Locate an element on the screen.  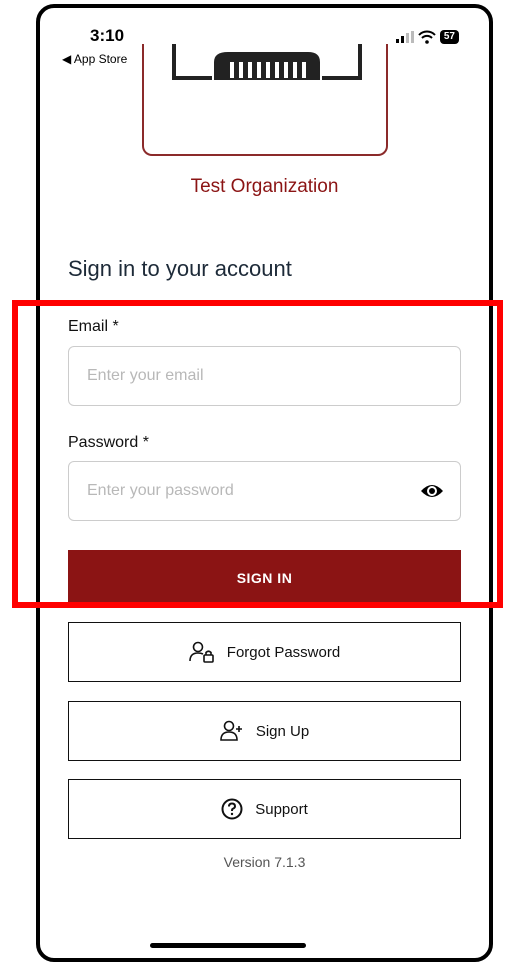
wifi-icon is located at coordinates (427, 37).